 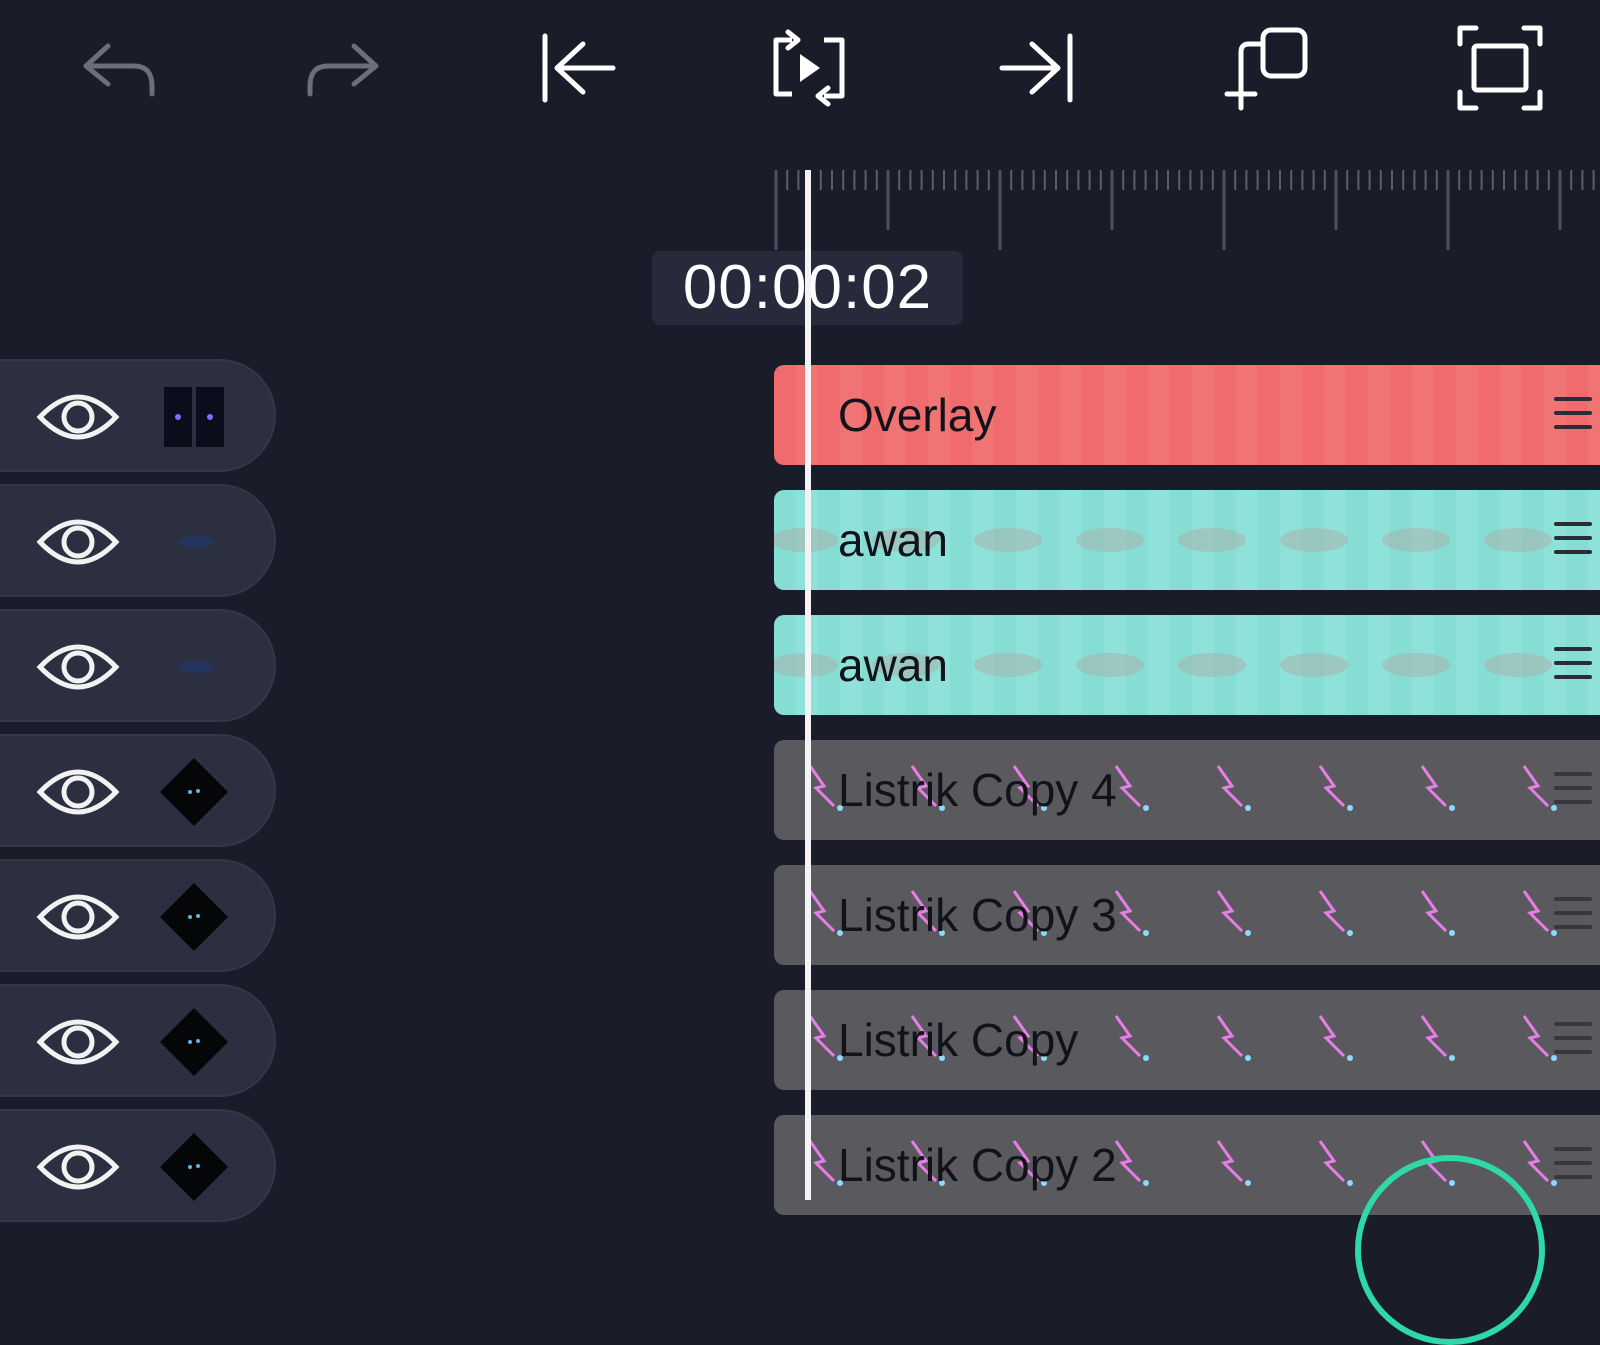 I want to click on track-label: Overlay, so click(x=917, y=415).